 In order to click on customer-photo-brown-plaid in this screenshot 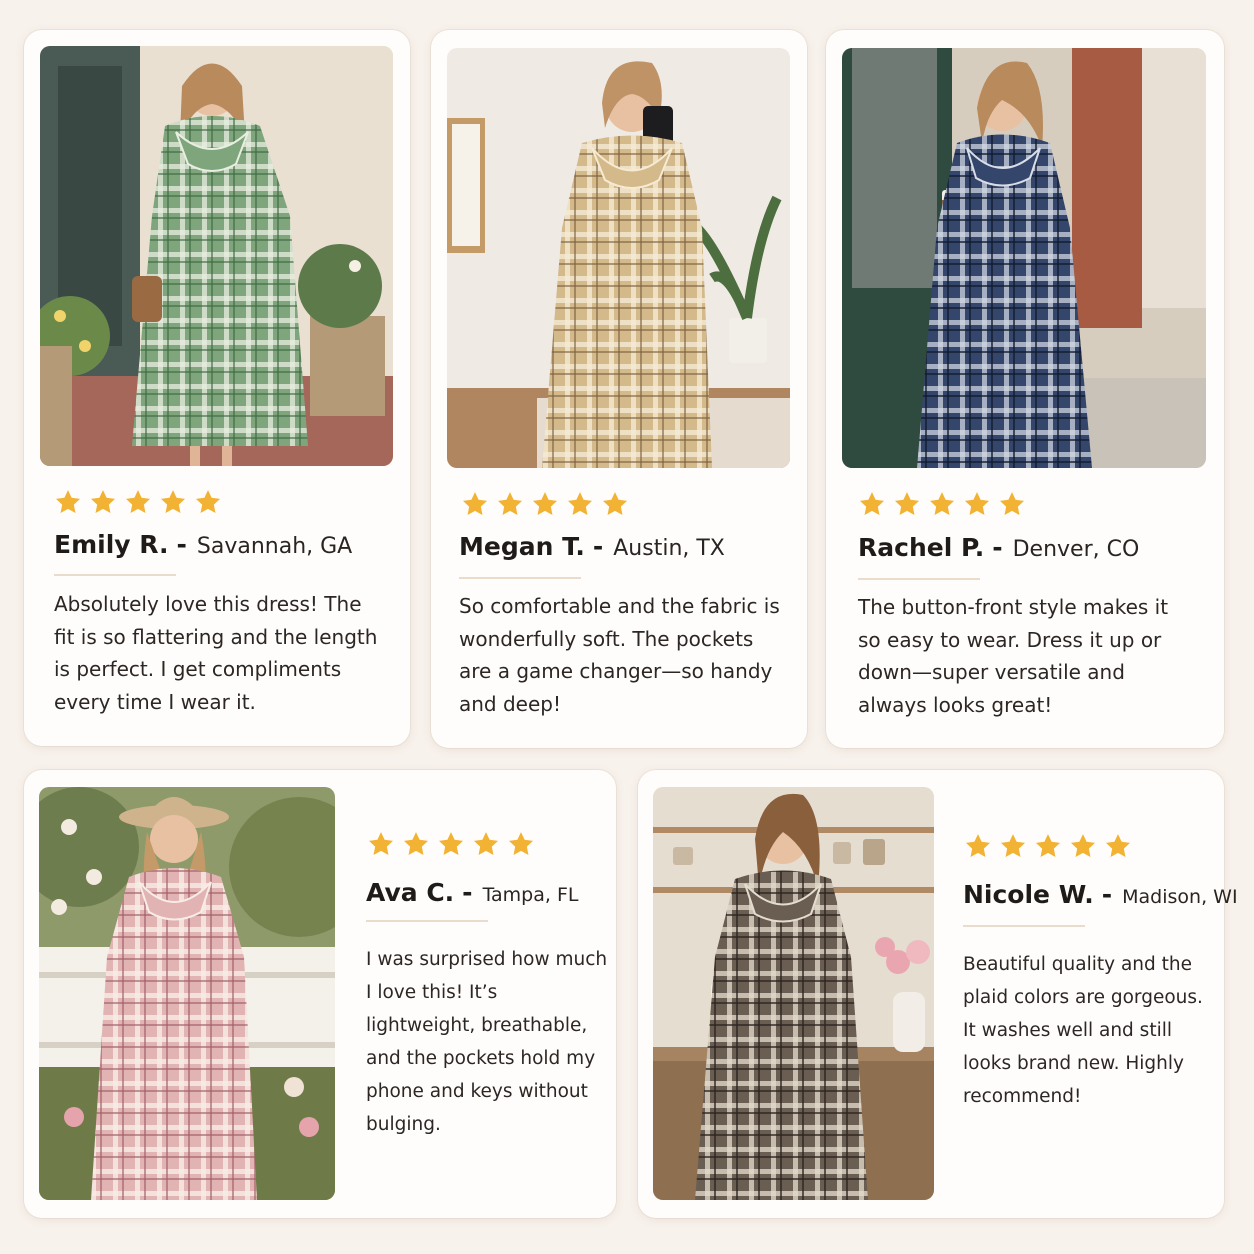, I will do `click(793, 993)`.